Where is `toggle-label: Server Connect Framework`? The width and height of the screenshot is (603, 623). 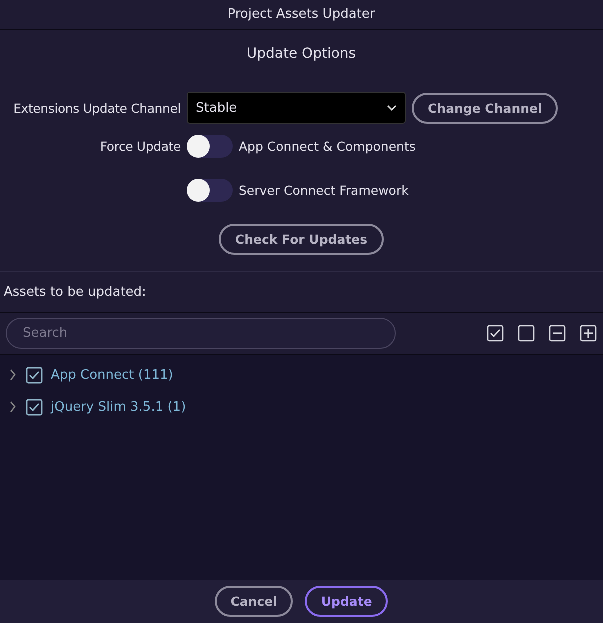 toggle-label: Server Connect Framework is located at coordinates (324, 190).